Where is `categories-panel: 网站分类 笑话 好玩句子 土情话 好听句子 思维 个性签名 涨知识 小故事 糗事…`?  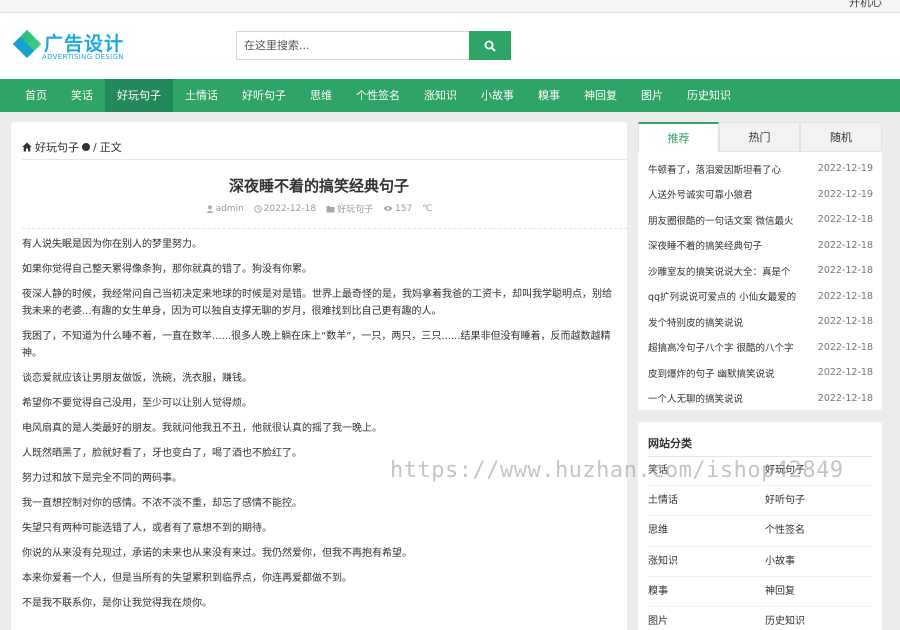 categories-panel: 网站分类 笑话 好玩句子 土情话 好听句子 思维 个性签名 涨知识 小故事 糗事… is located at coordinates (760, 526).